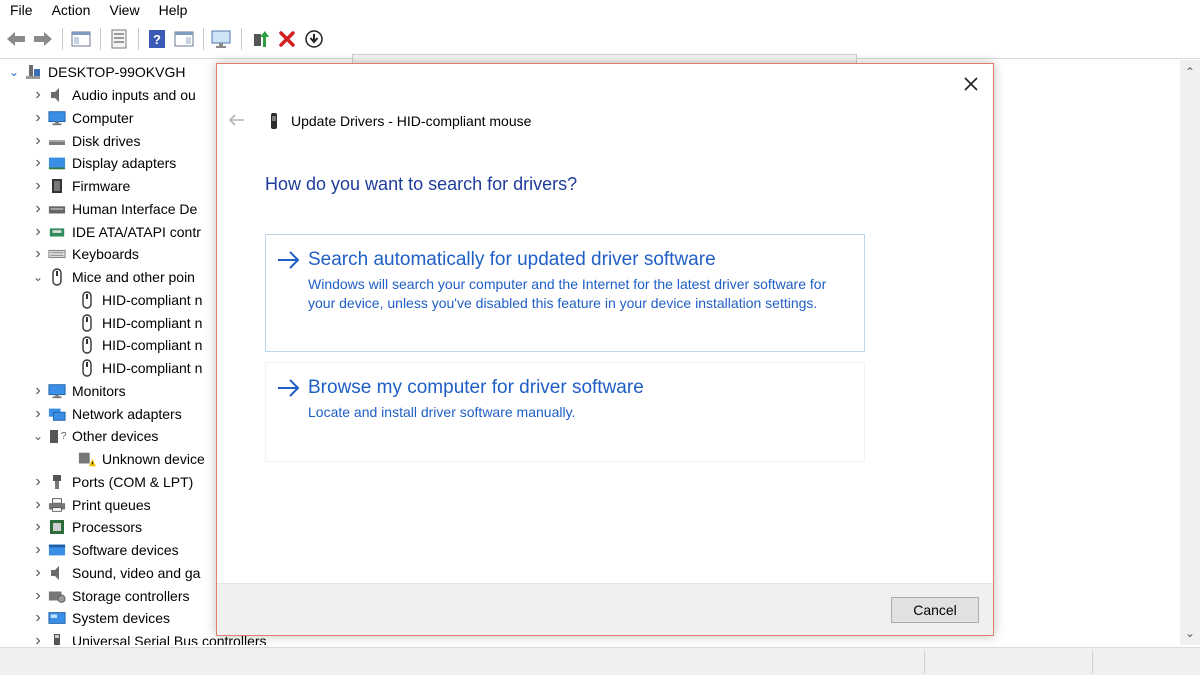 This screenshot has width=1200, height=675. Describe the element at coordinates (113, 209) in the screenshot. I see `tree-category: › Human Interface De` at that location.